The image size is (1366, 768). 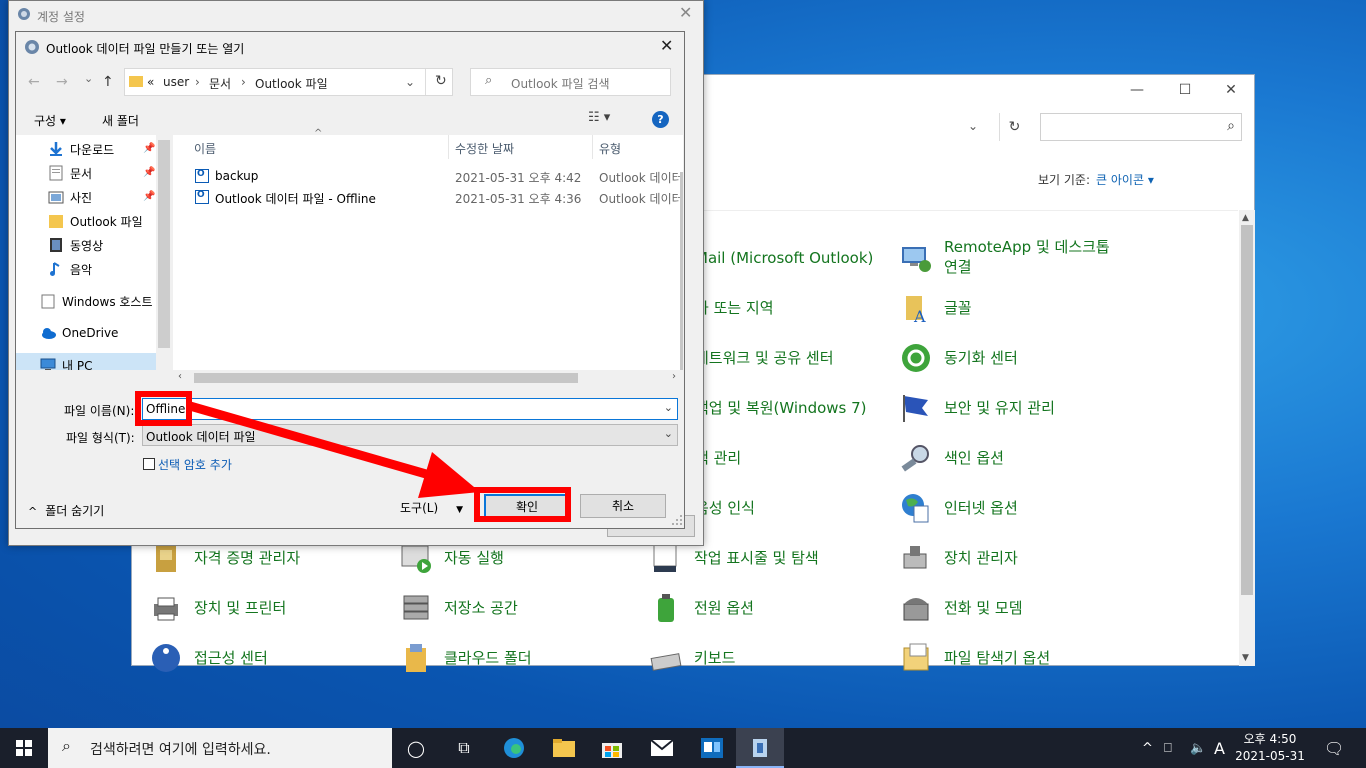 I want to click on store-icon, so click(x=612, y=748).